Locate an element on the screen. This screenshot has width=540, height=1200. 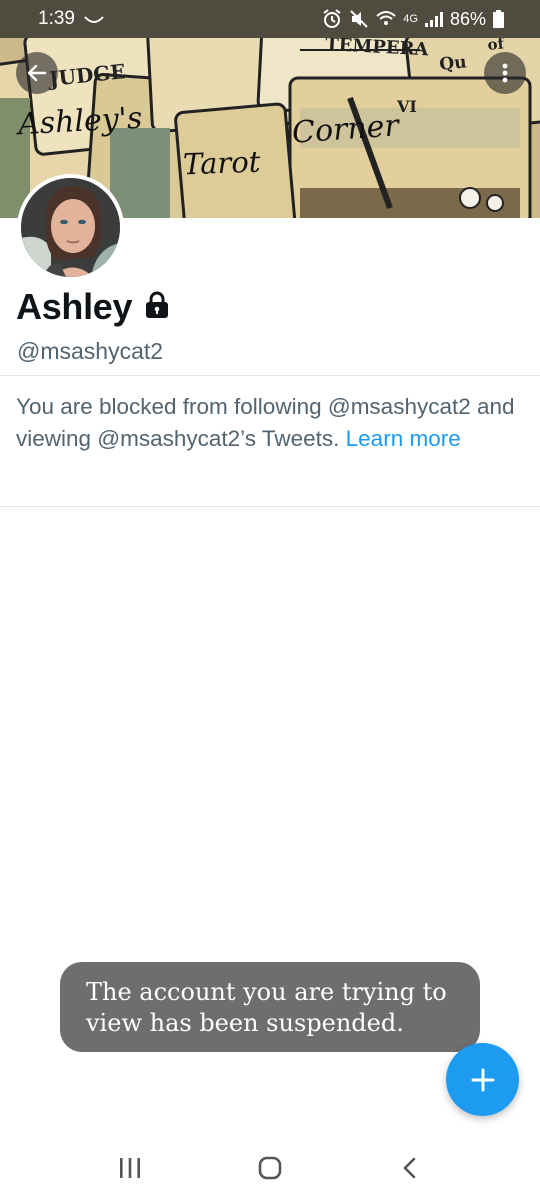
system-navigation-bar is located at coordinates (270, 1168).